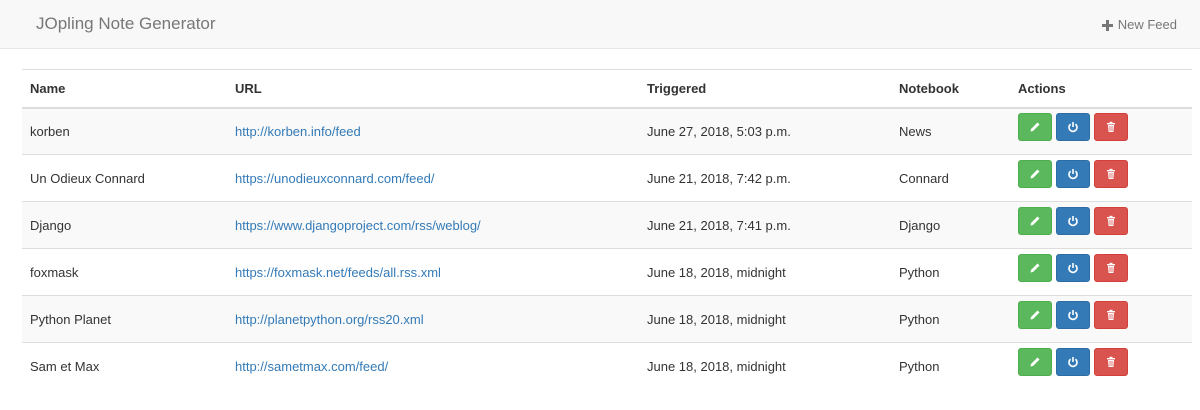  I want to click on feed-url-cell: http://planetpython.org/rss20.xml, so click(433, 319).